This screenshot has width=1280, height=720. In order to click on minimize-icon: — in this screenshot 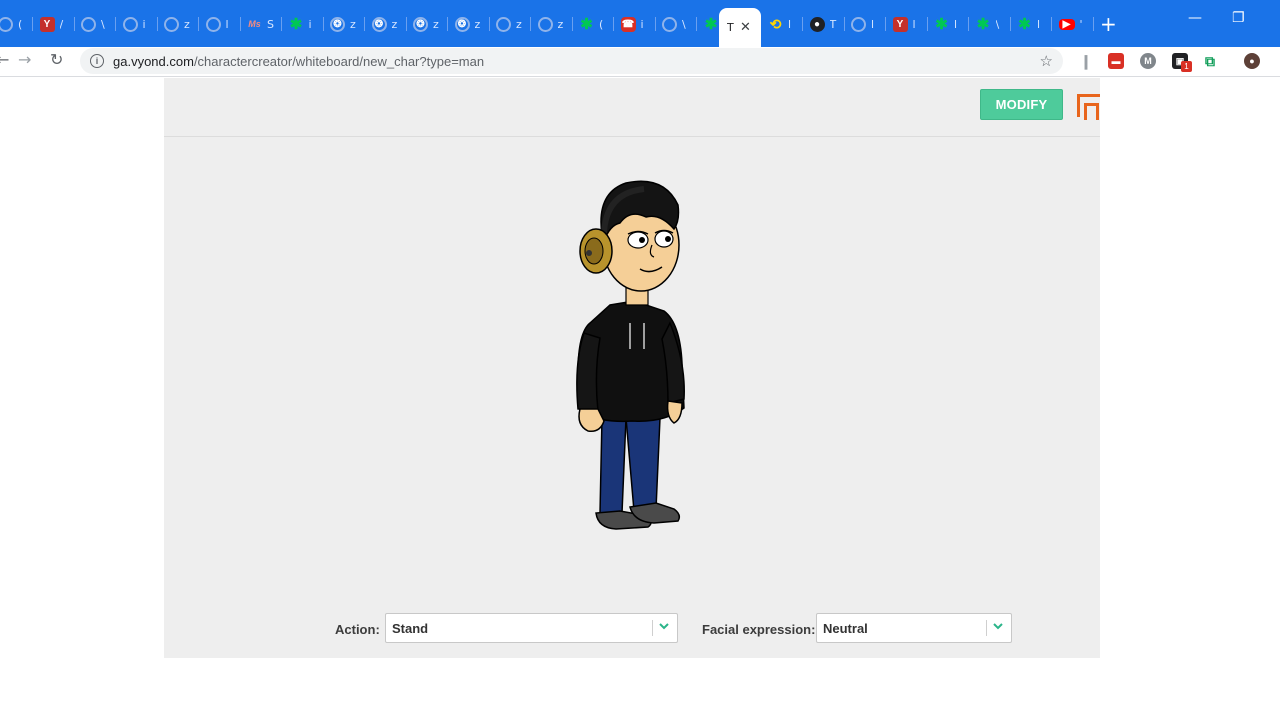, I will do `click(1195, 18)`.